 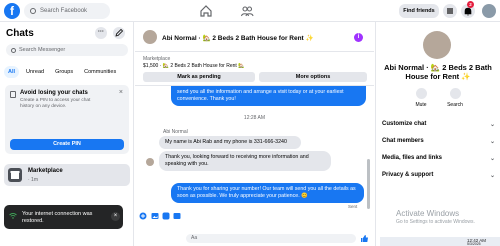 I want to click on find-friends-button: Find friends, so click(x=419, y=11).